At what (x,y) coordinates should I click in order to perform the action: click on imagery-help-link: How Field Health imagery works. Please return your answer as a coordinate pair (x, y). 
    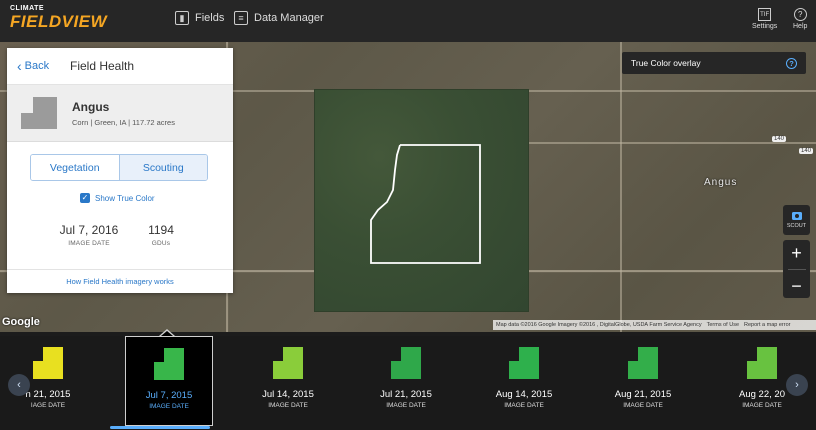
    Looking at the image, I should click on (120, 281).